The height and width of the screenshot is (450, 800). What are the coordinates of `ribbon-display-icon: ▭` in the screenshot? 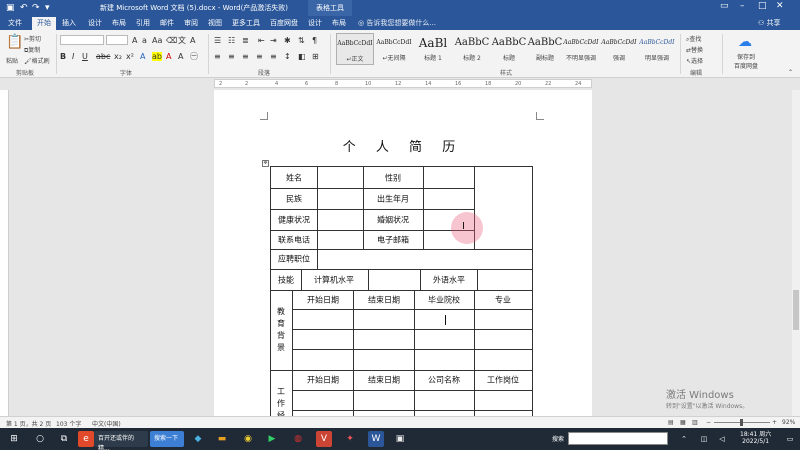 It's located at (724, 6).